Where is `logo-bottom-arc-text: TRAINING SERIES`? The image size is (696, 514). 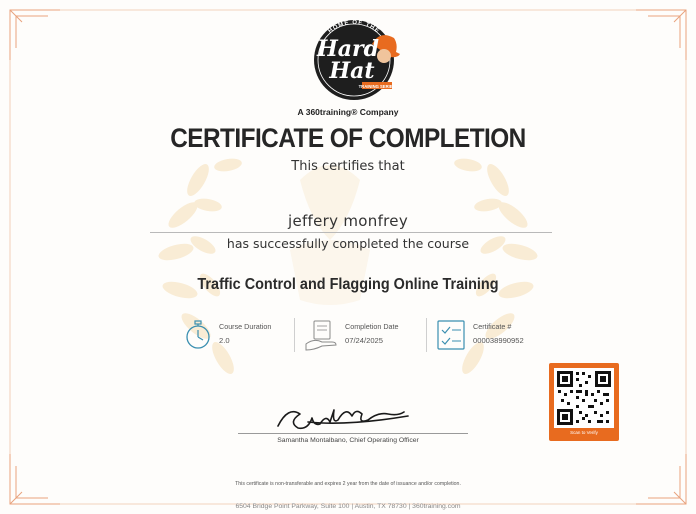
logo-bottom-arc-text: TRAINING SERIES is located at coordinates (377, 86).